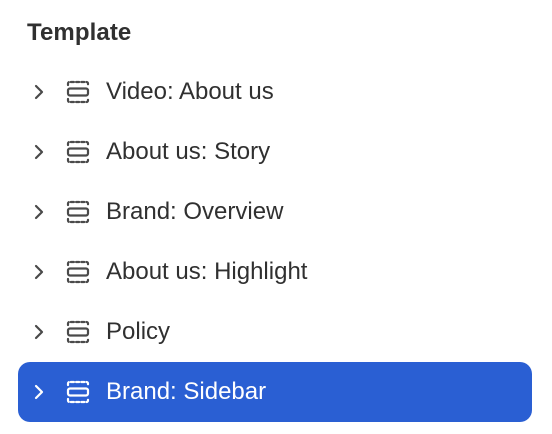 The image size is (552, 434). Describe the element at coordinates (138, 331) in the screenshot. I see `tree-item-label: Policy` at that location.